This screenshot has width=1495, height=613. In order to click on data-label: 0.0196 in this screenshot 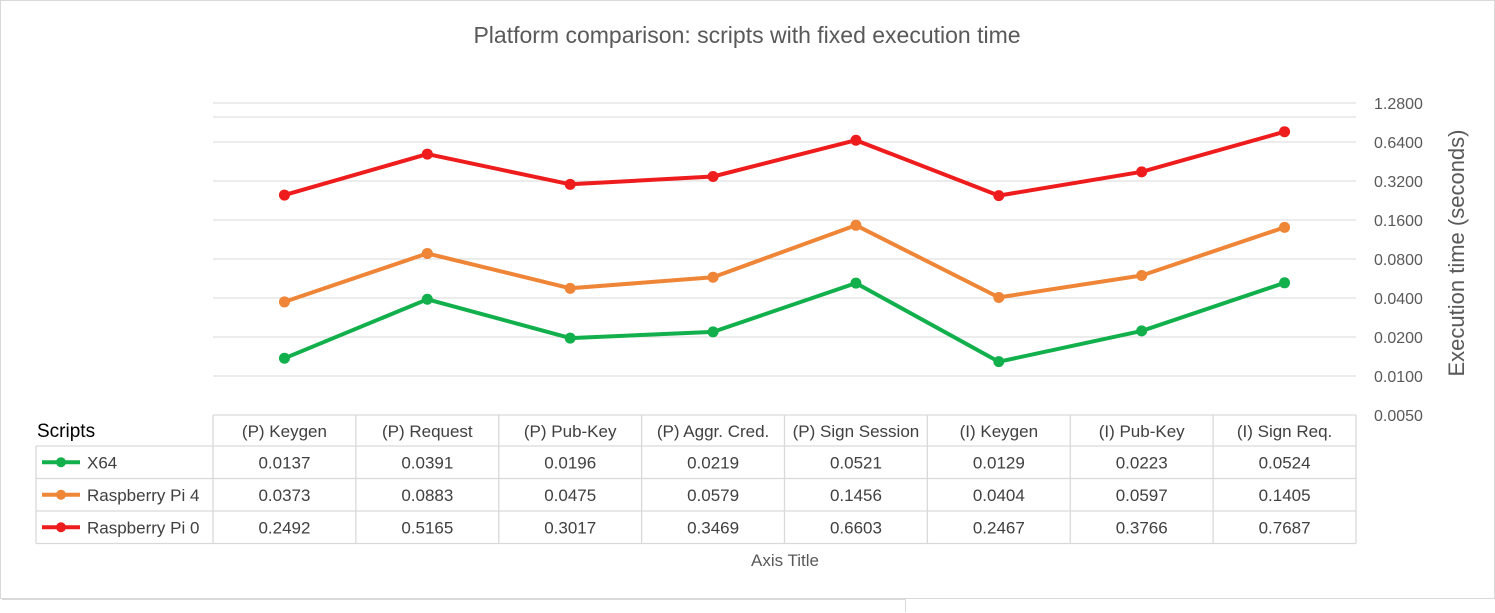, I will do `click(570, 462)`.